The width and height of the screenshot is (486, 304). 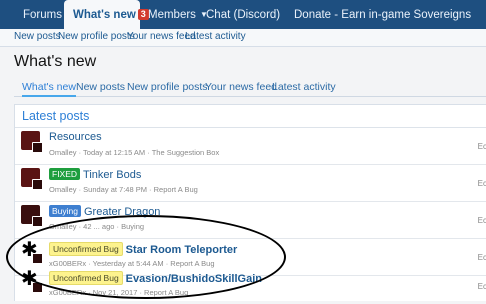 What do you see at coordinates (250, 116) in the screenshot?
I see `latest-posts-header: Latest posts` at bounding box center [250, 116].